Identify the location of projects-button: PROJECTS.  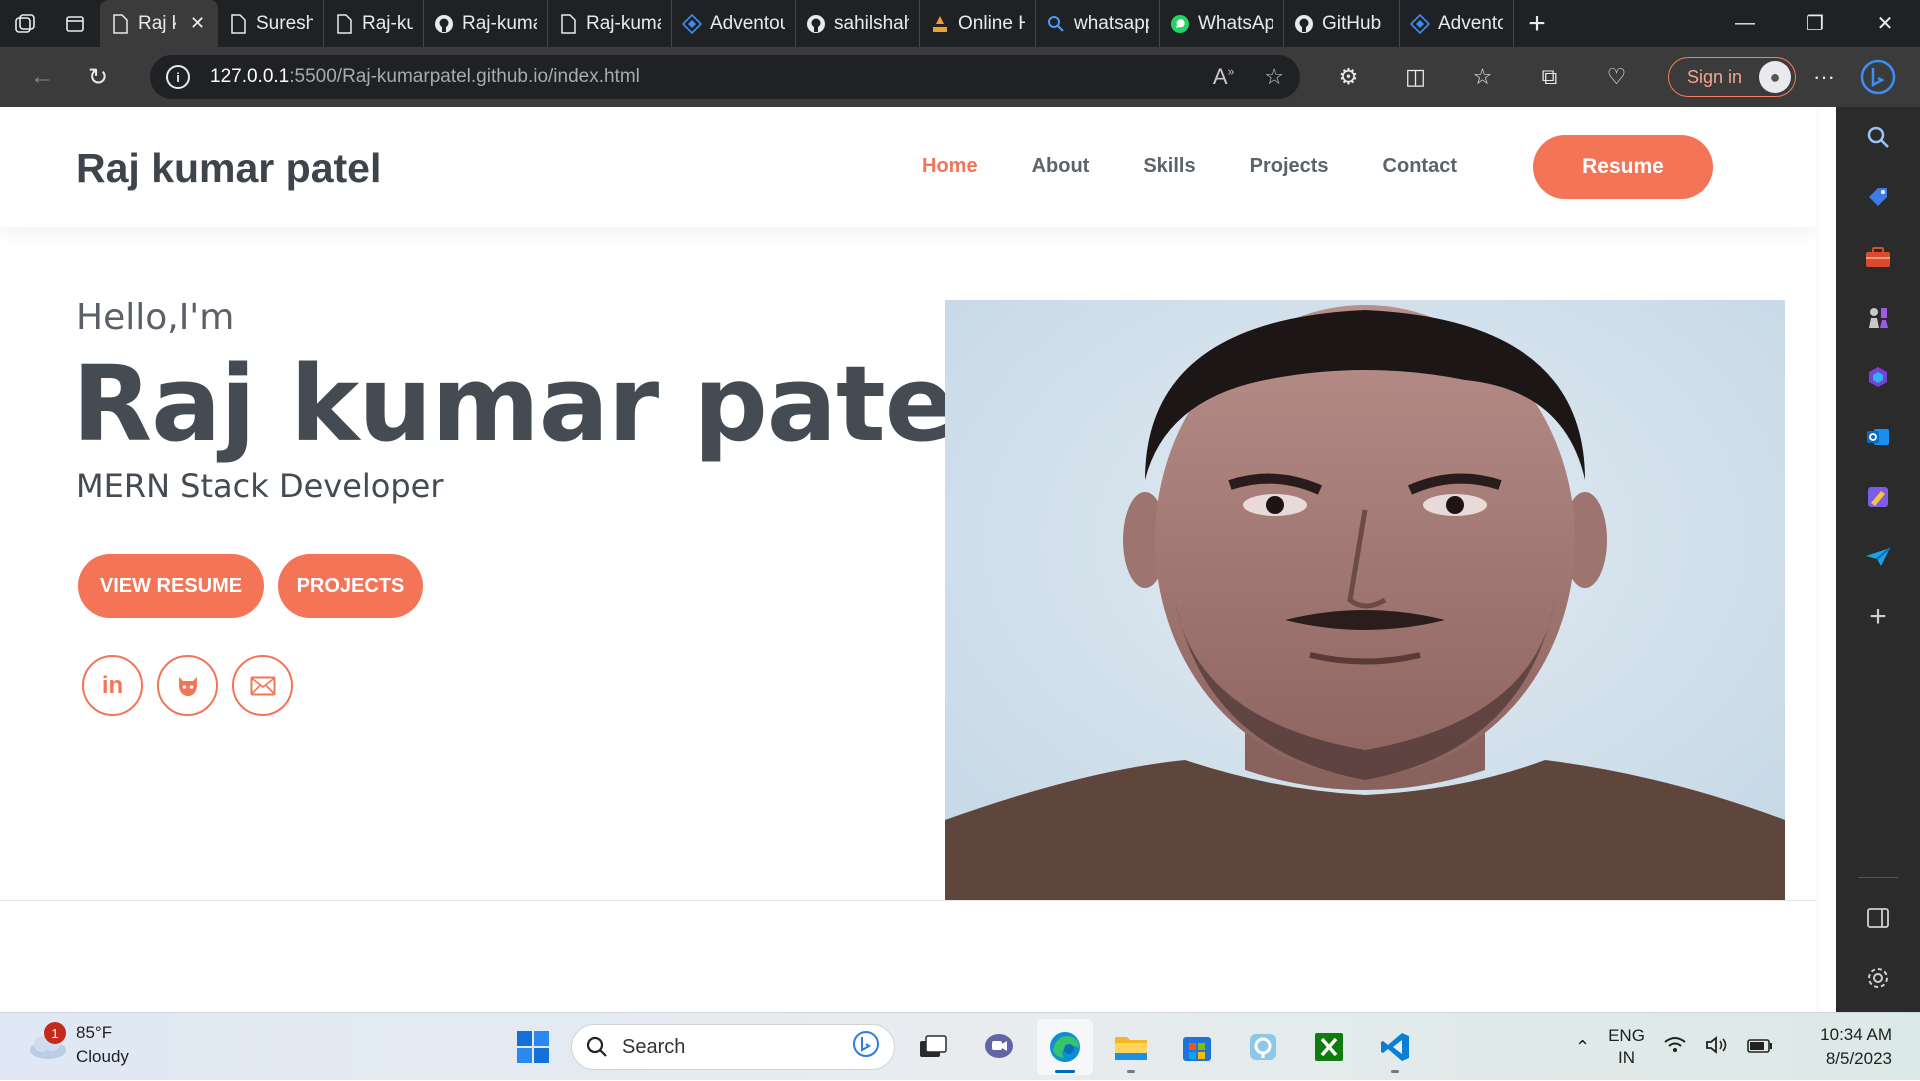
(350, 586).